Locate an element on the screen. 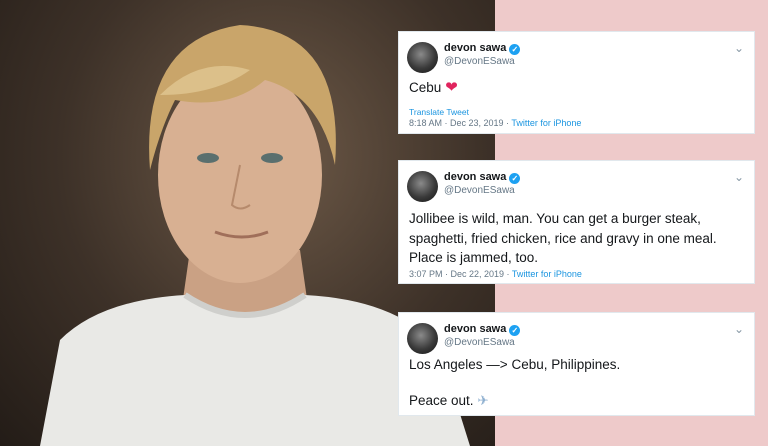  tweet-timestamp: 3:07 PM · Dec 22, 2019 · is located at coordinates (460, 274).